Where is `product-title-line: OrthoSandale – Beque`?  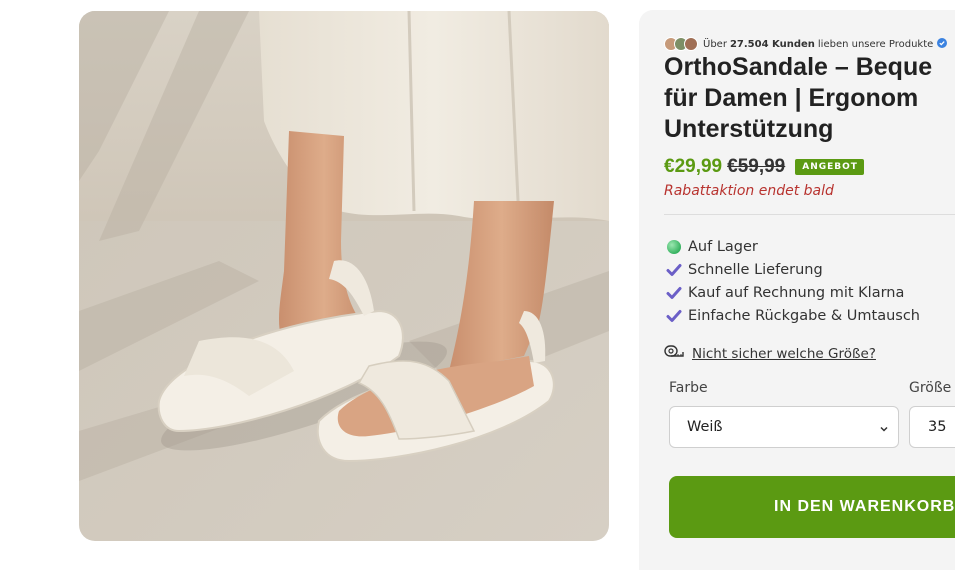
product-title-line: OrthoSandale – Beque is located at coordinates (798, 67).